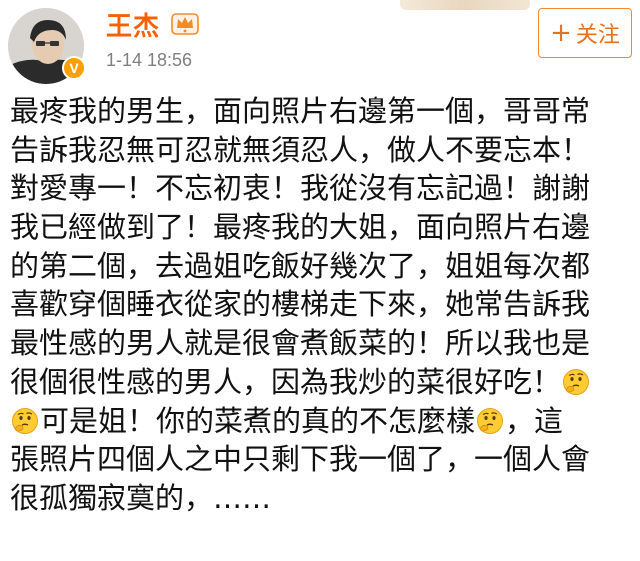 Image resolution: width=640 pixels, height=561 pixels. Describe the element at coordinates (300, 459) in the screenshot. I see `post-line: 張照片四個人之中只剩下我一個了，一個人會` at that location.